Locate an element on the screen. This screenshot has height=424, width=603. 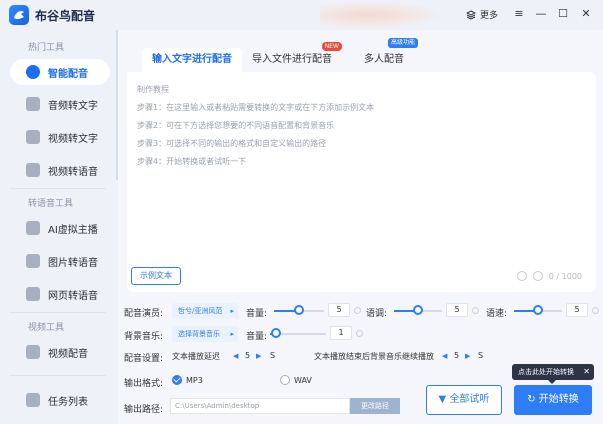
editor-placeholder-title: 制作教程 is located at coordinates (153, 89).